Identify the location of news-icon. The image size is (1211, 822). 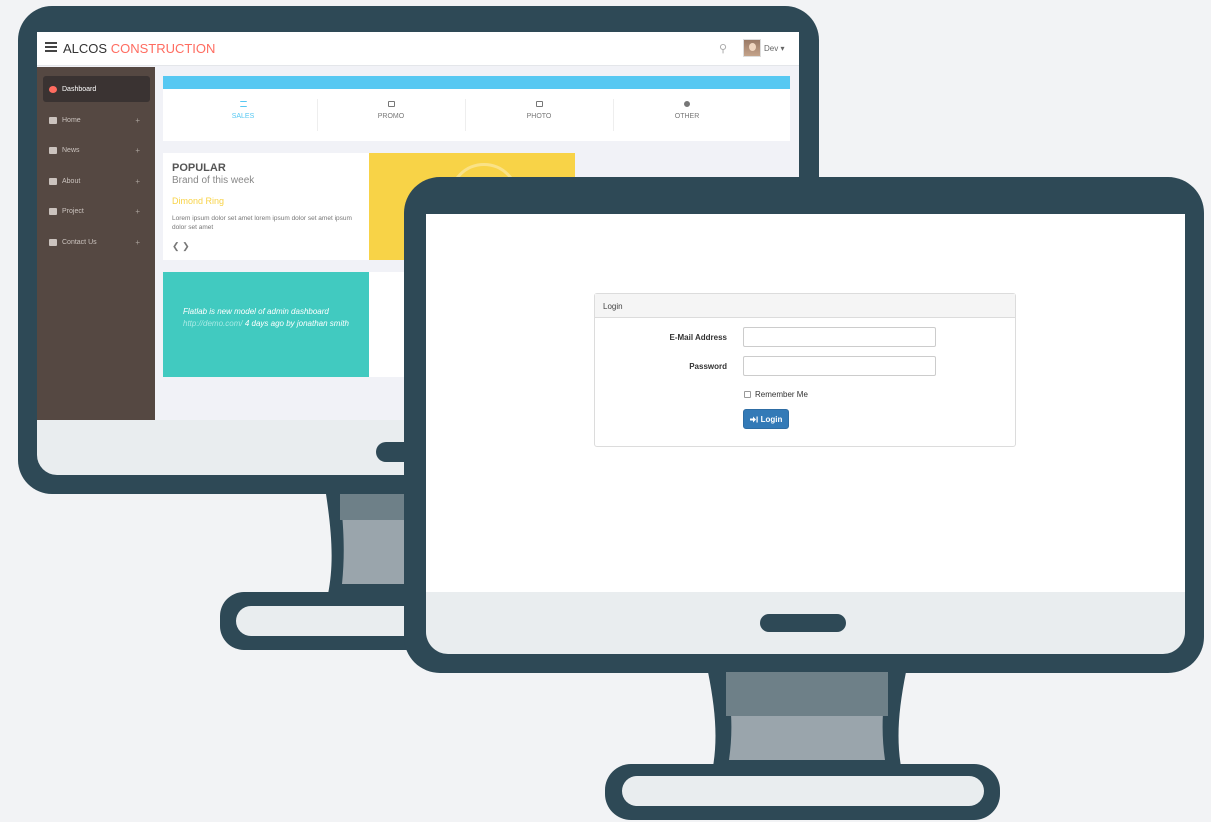
(53, 150).